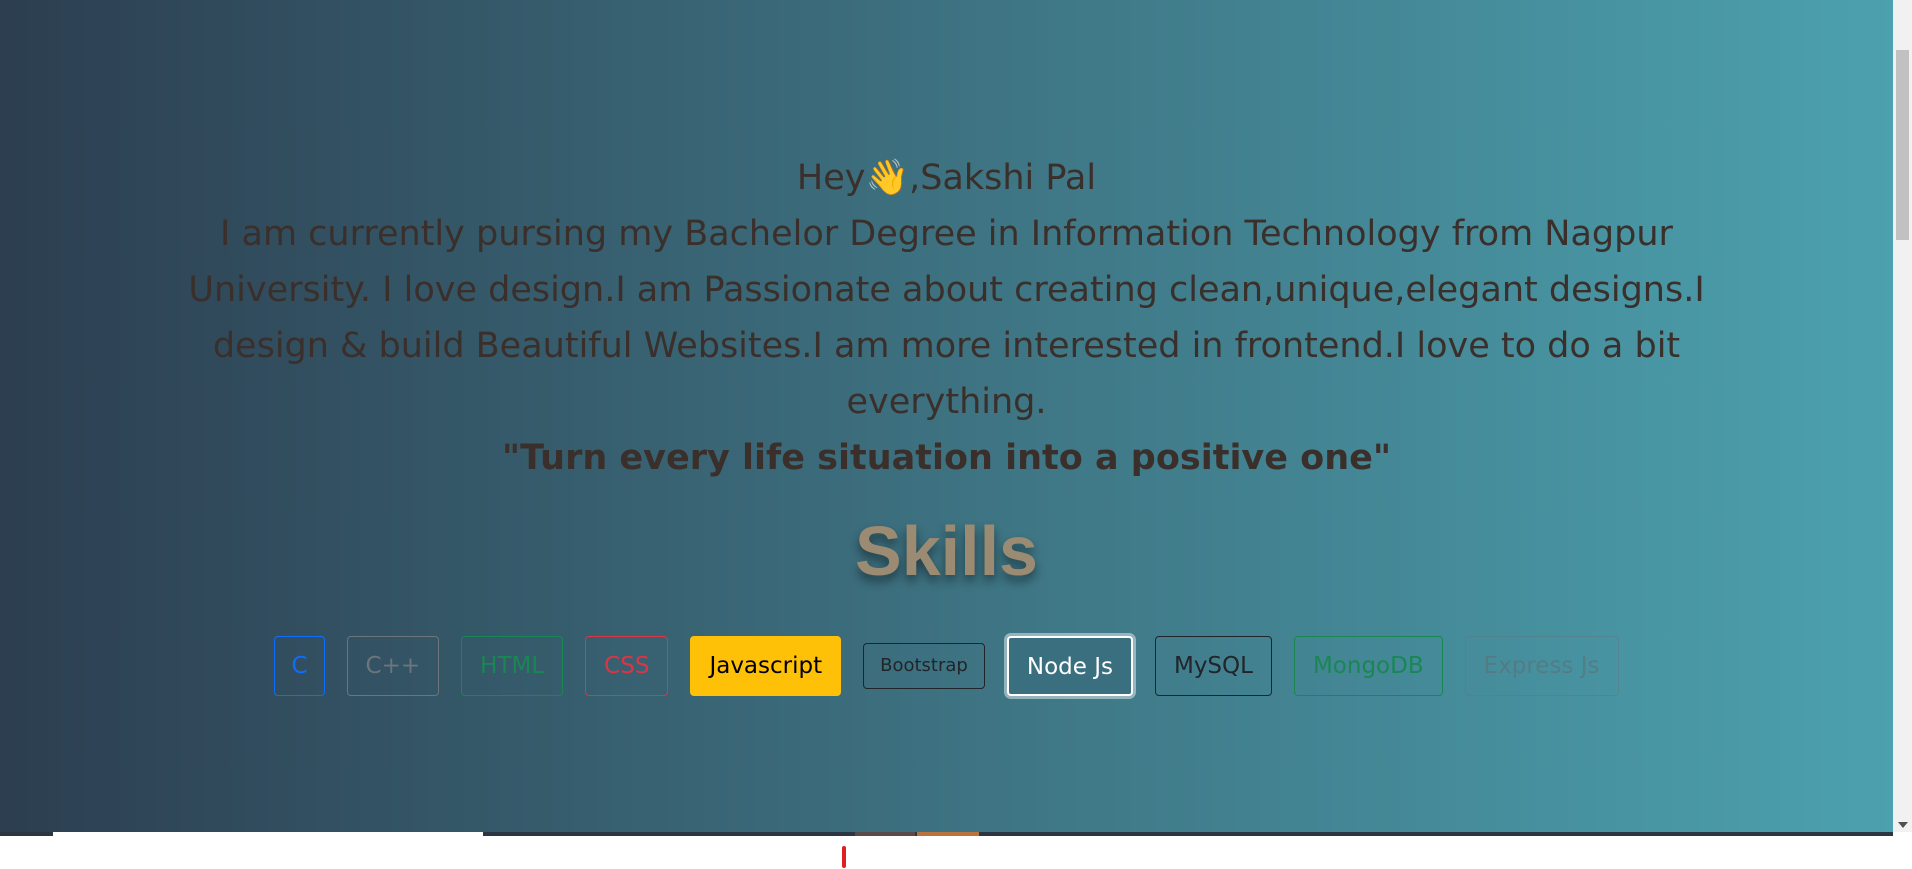 The height and width of the screenshot is (869, 1912). Describe the element at coordinates (1069, 666) in the screenshot. I see `skill-button-nodejs: Node Js` at that location.